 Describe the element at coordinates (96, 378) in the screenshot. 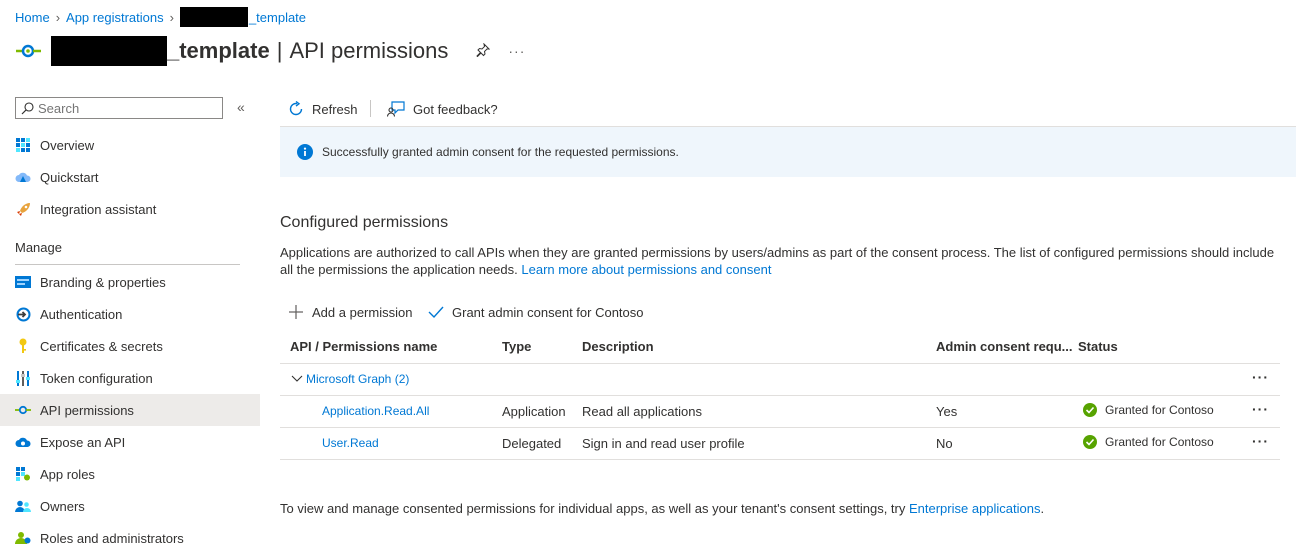

I see `sidebar-item-label: Token configuration` at that location.